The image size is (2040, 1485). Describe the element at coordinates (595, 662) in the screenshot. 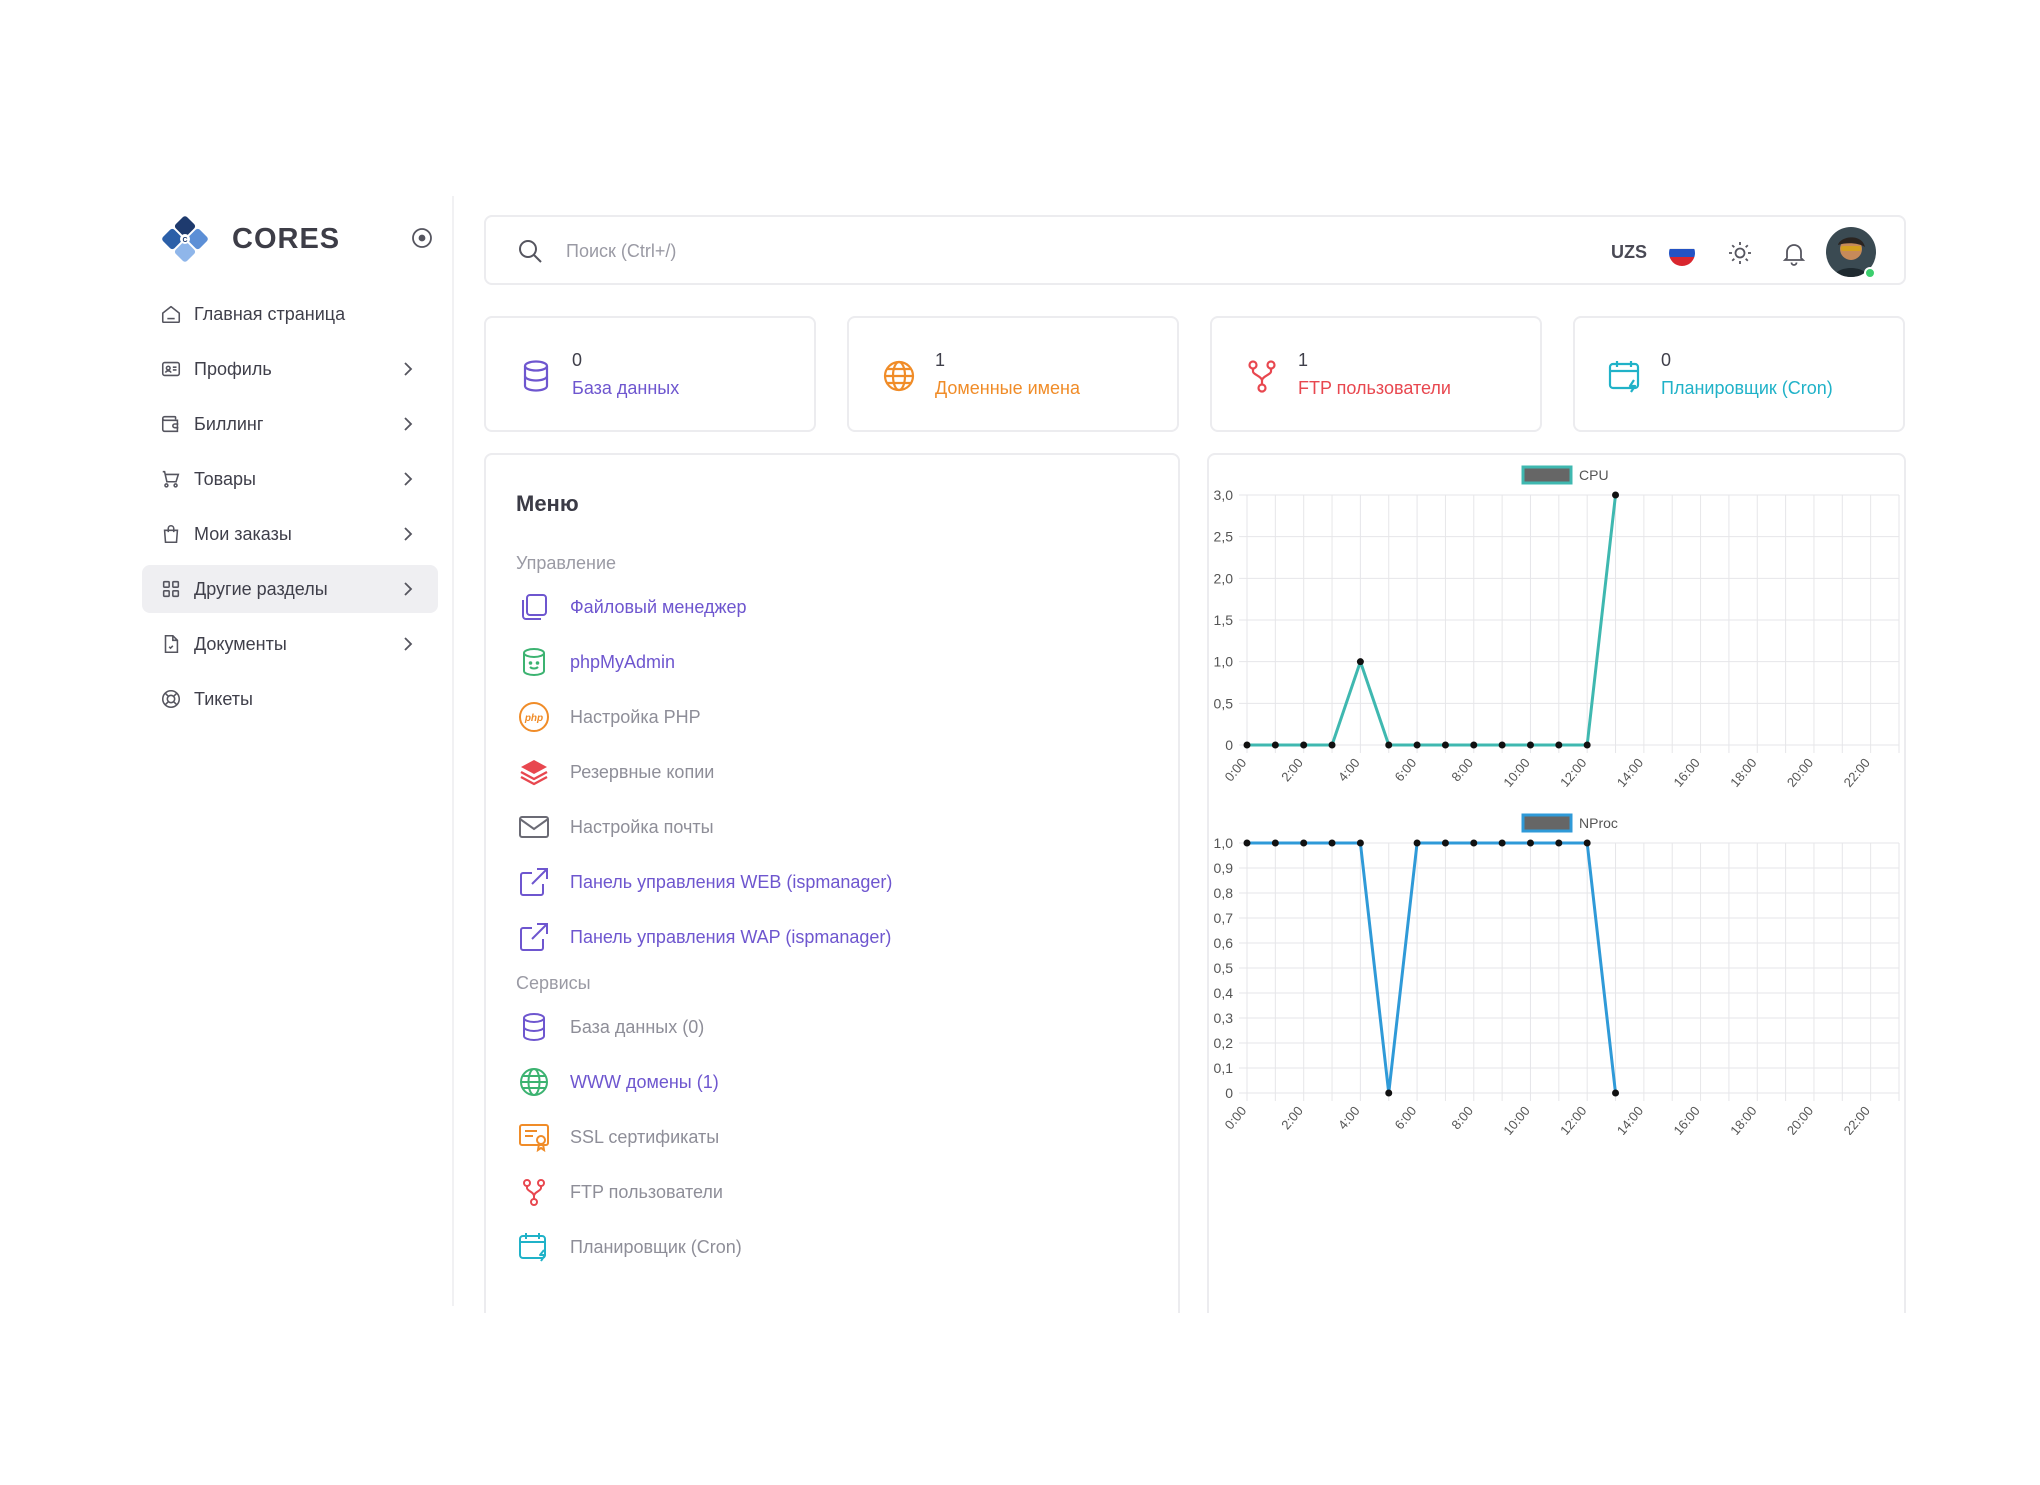

I see `menu-link-phpmyadmin: phpMyAdmin` at that location.